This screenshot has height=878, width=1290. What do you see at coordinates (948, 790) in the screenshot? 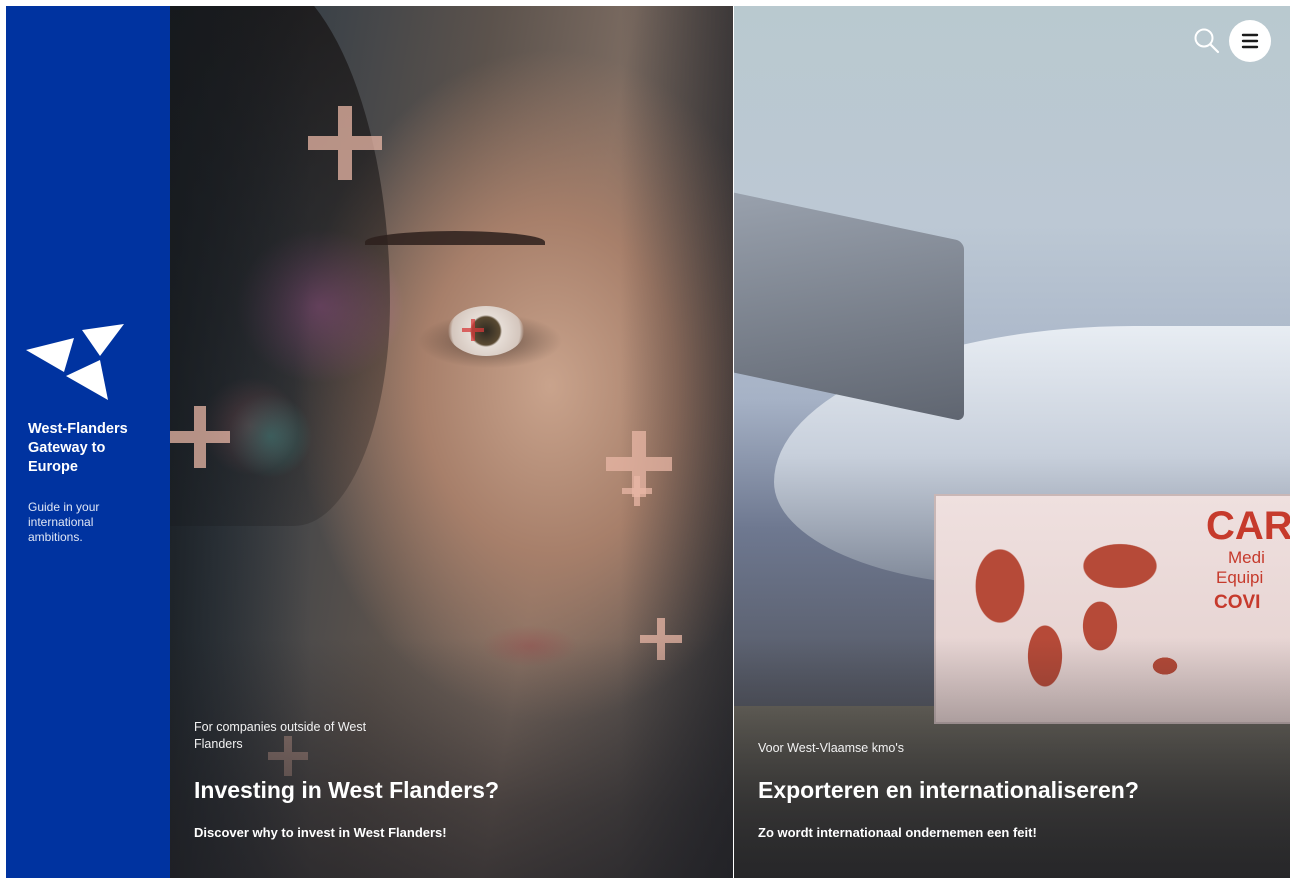
I see `export-headline: Exporteren en internationaliseren?` at bounding box center [948, 790].